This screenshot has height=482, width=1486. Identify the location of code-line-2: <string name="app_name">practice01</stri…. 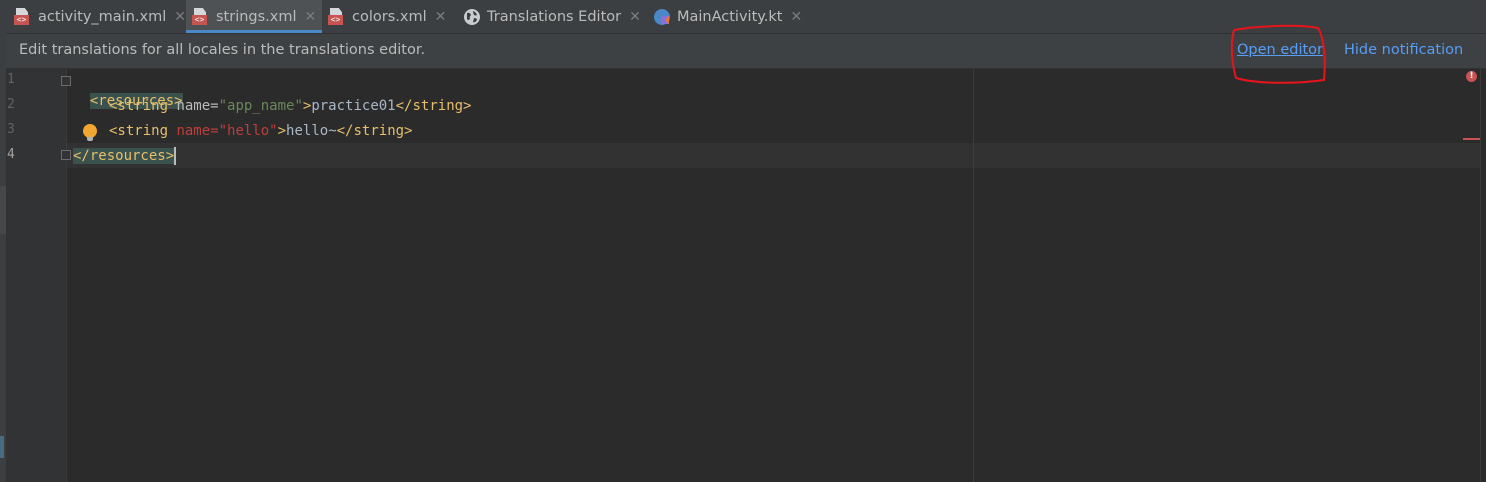
(290, 106).